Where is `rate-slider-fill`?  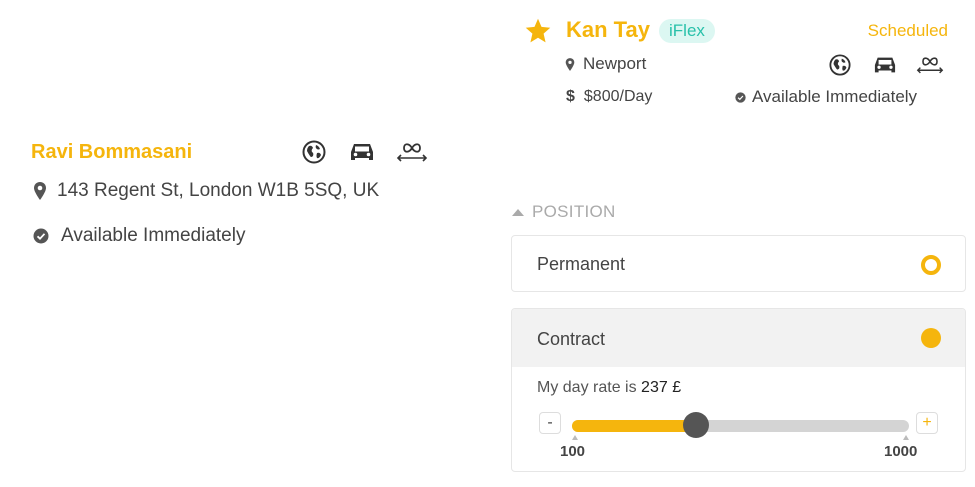
rate-slider-fill is located at coordinates (634, 426).